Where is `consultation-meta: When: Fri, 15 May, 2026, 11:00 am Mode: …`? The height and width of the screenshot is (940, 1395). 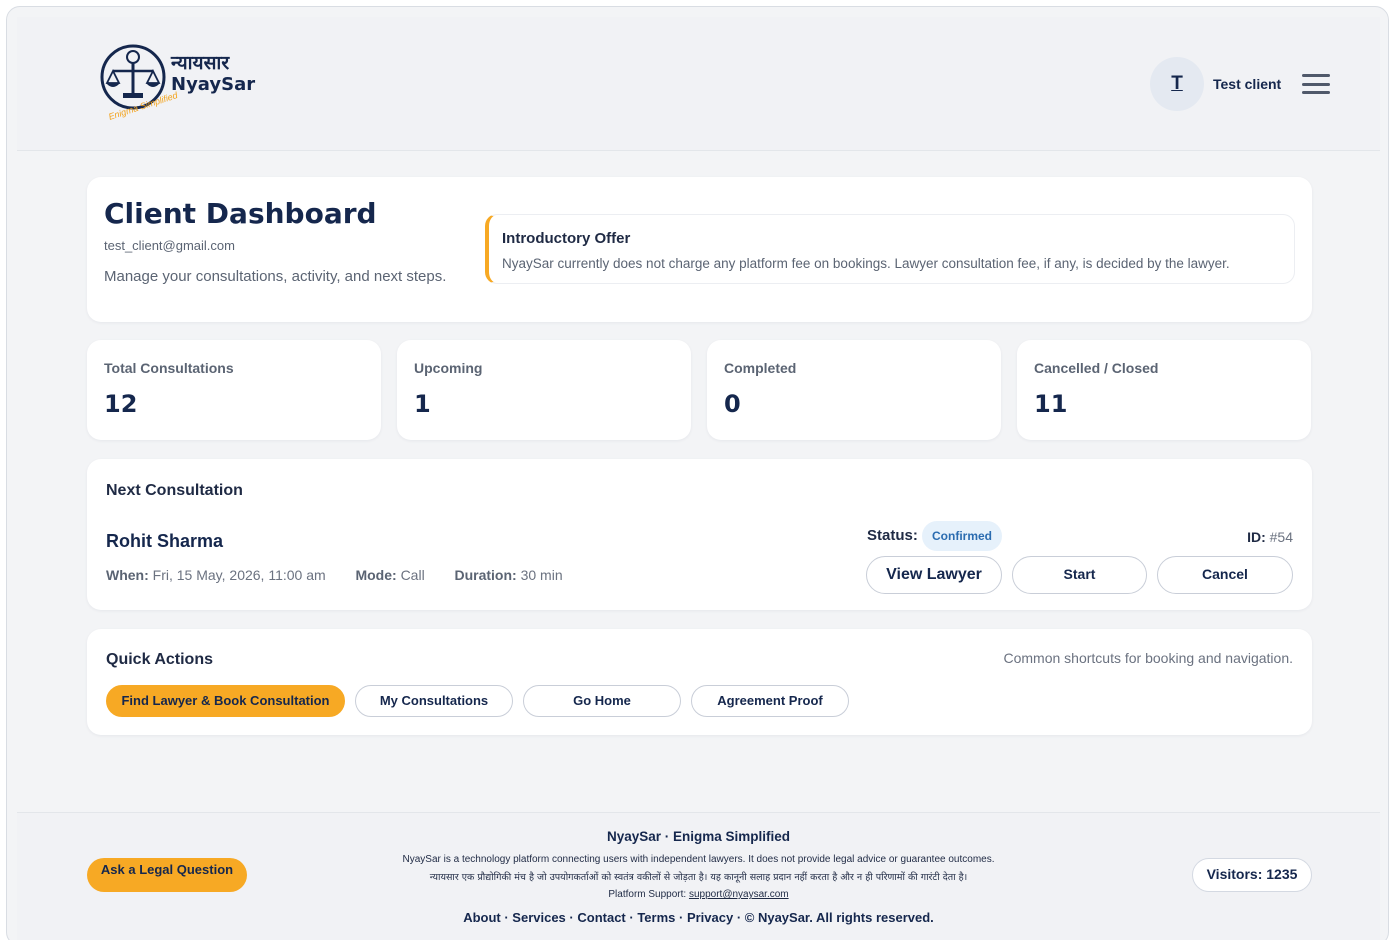 consultation-meta: When: Fri, 15 May, 2026, 11:00 am Mode: … is located at coordinates (334, 575).